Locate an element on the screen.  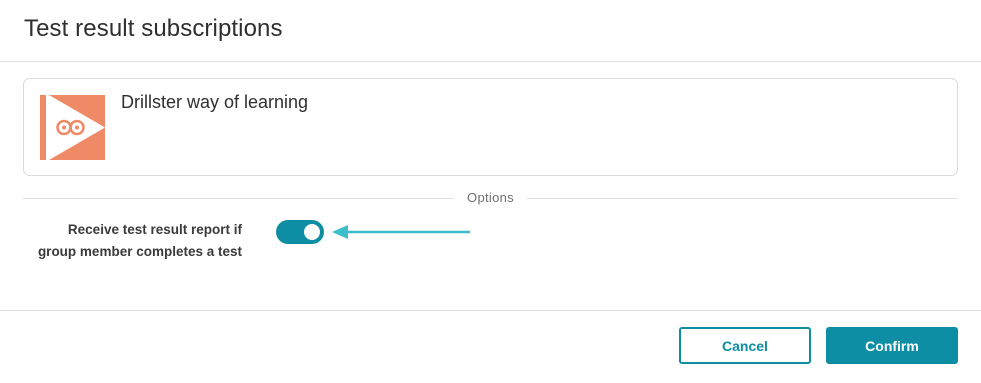
receive-report-toggle is located at coordinates (300, 232).